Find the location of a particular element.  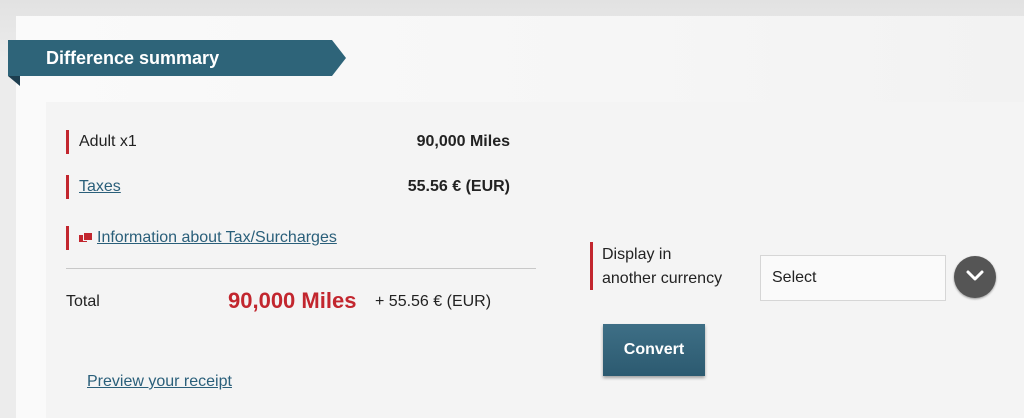

total-miles: 90,000 Miles is located at coordinates (292, 300).